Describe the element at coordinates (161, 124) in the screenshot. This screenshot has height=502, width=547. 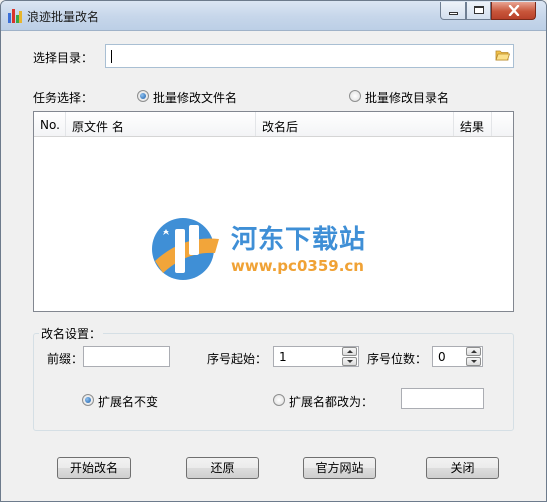
I see `column-original-name: 原文件 名` at that location.